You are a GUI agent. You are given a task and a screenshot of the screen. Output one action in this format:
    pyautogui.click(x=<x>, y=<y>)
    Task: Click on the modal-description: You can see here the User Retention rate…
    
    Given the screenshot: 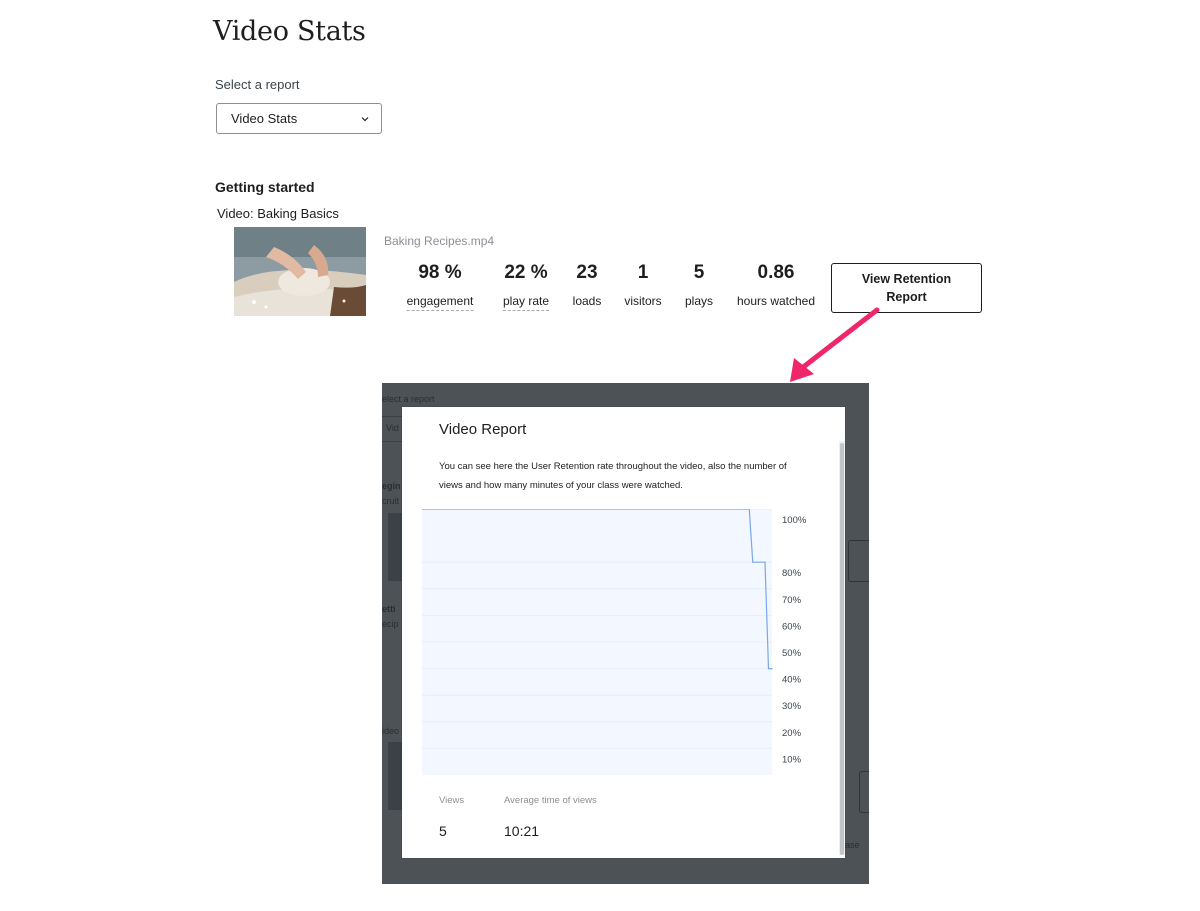 What is the action you would take?
    pyautogui.click(x=613, y=476)
    